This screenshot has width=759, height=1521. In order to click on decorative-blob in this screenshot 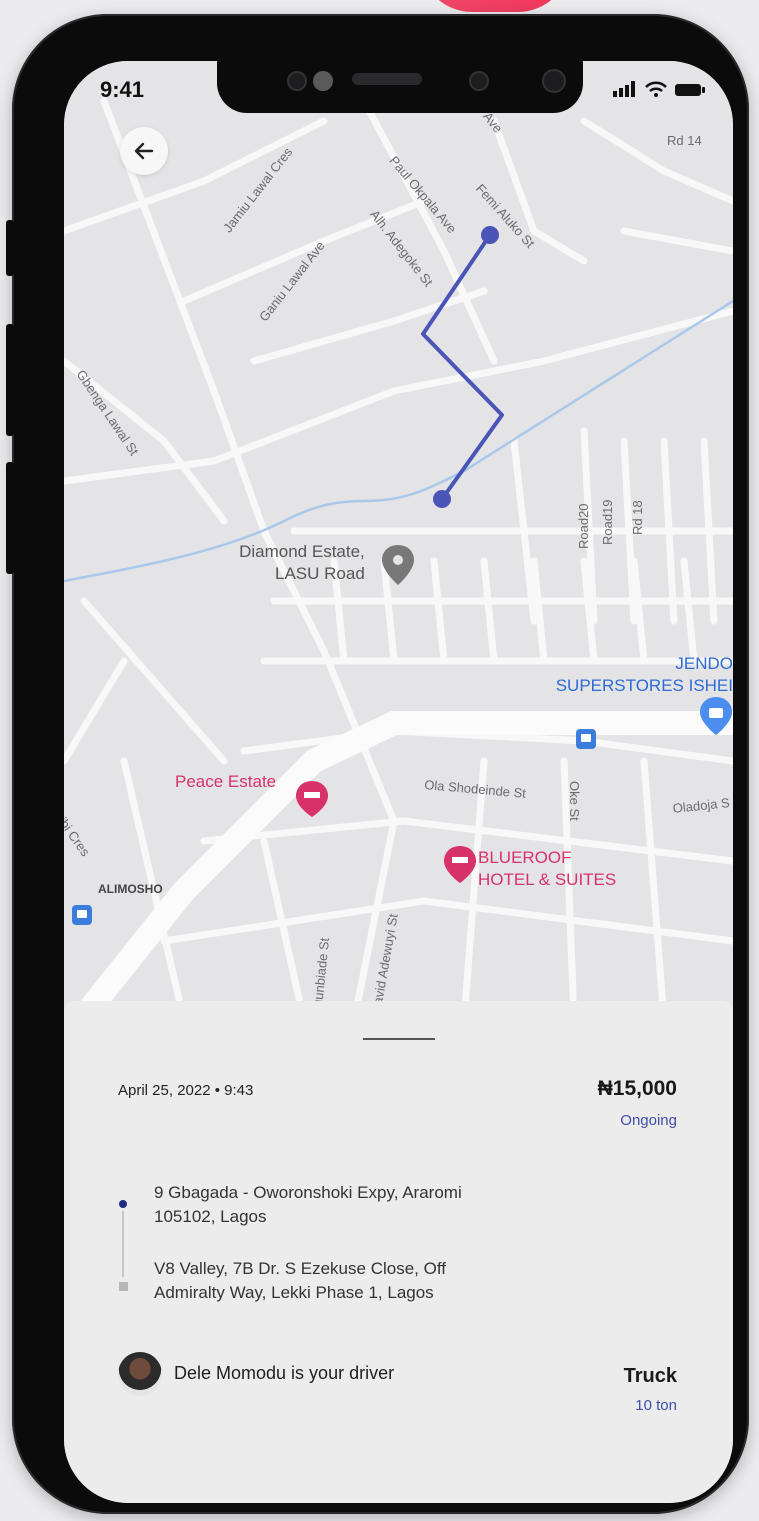, I will do `click(495, 6)`.